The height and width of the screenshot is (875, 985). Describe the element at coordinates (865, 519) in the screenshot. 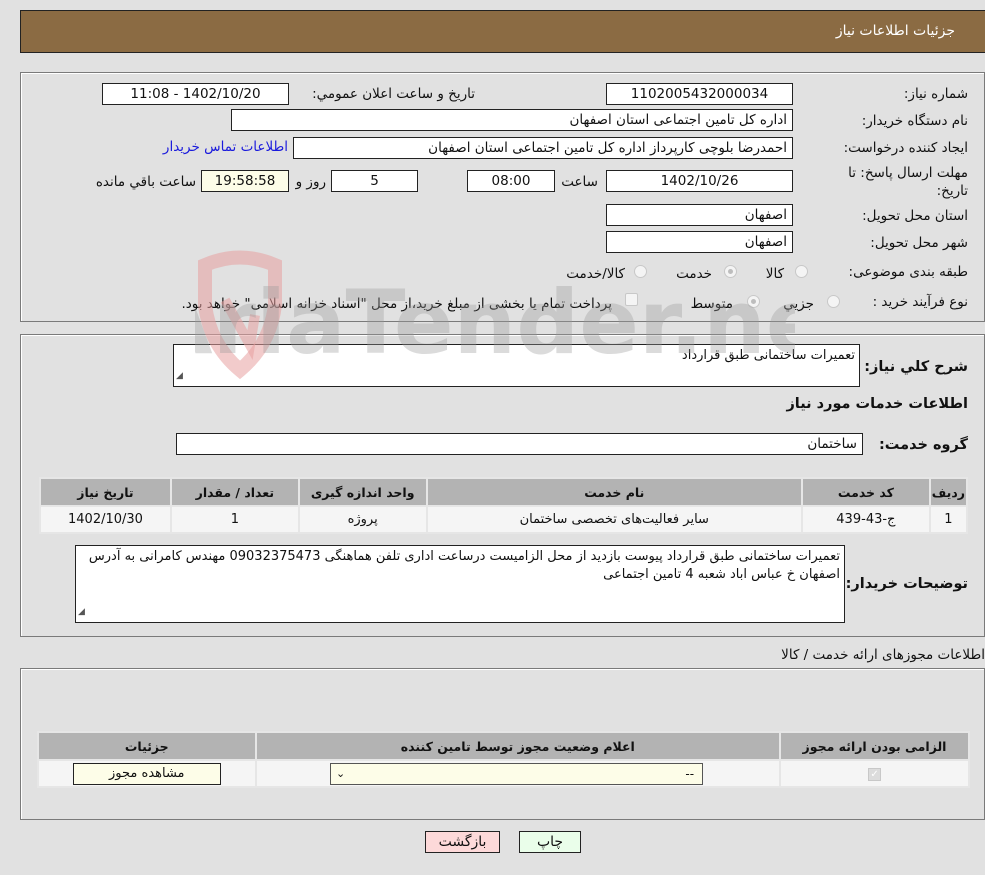

I see `cell-service-code: ج-43-439` at that location.